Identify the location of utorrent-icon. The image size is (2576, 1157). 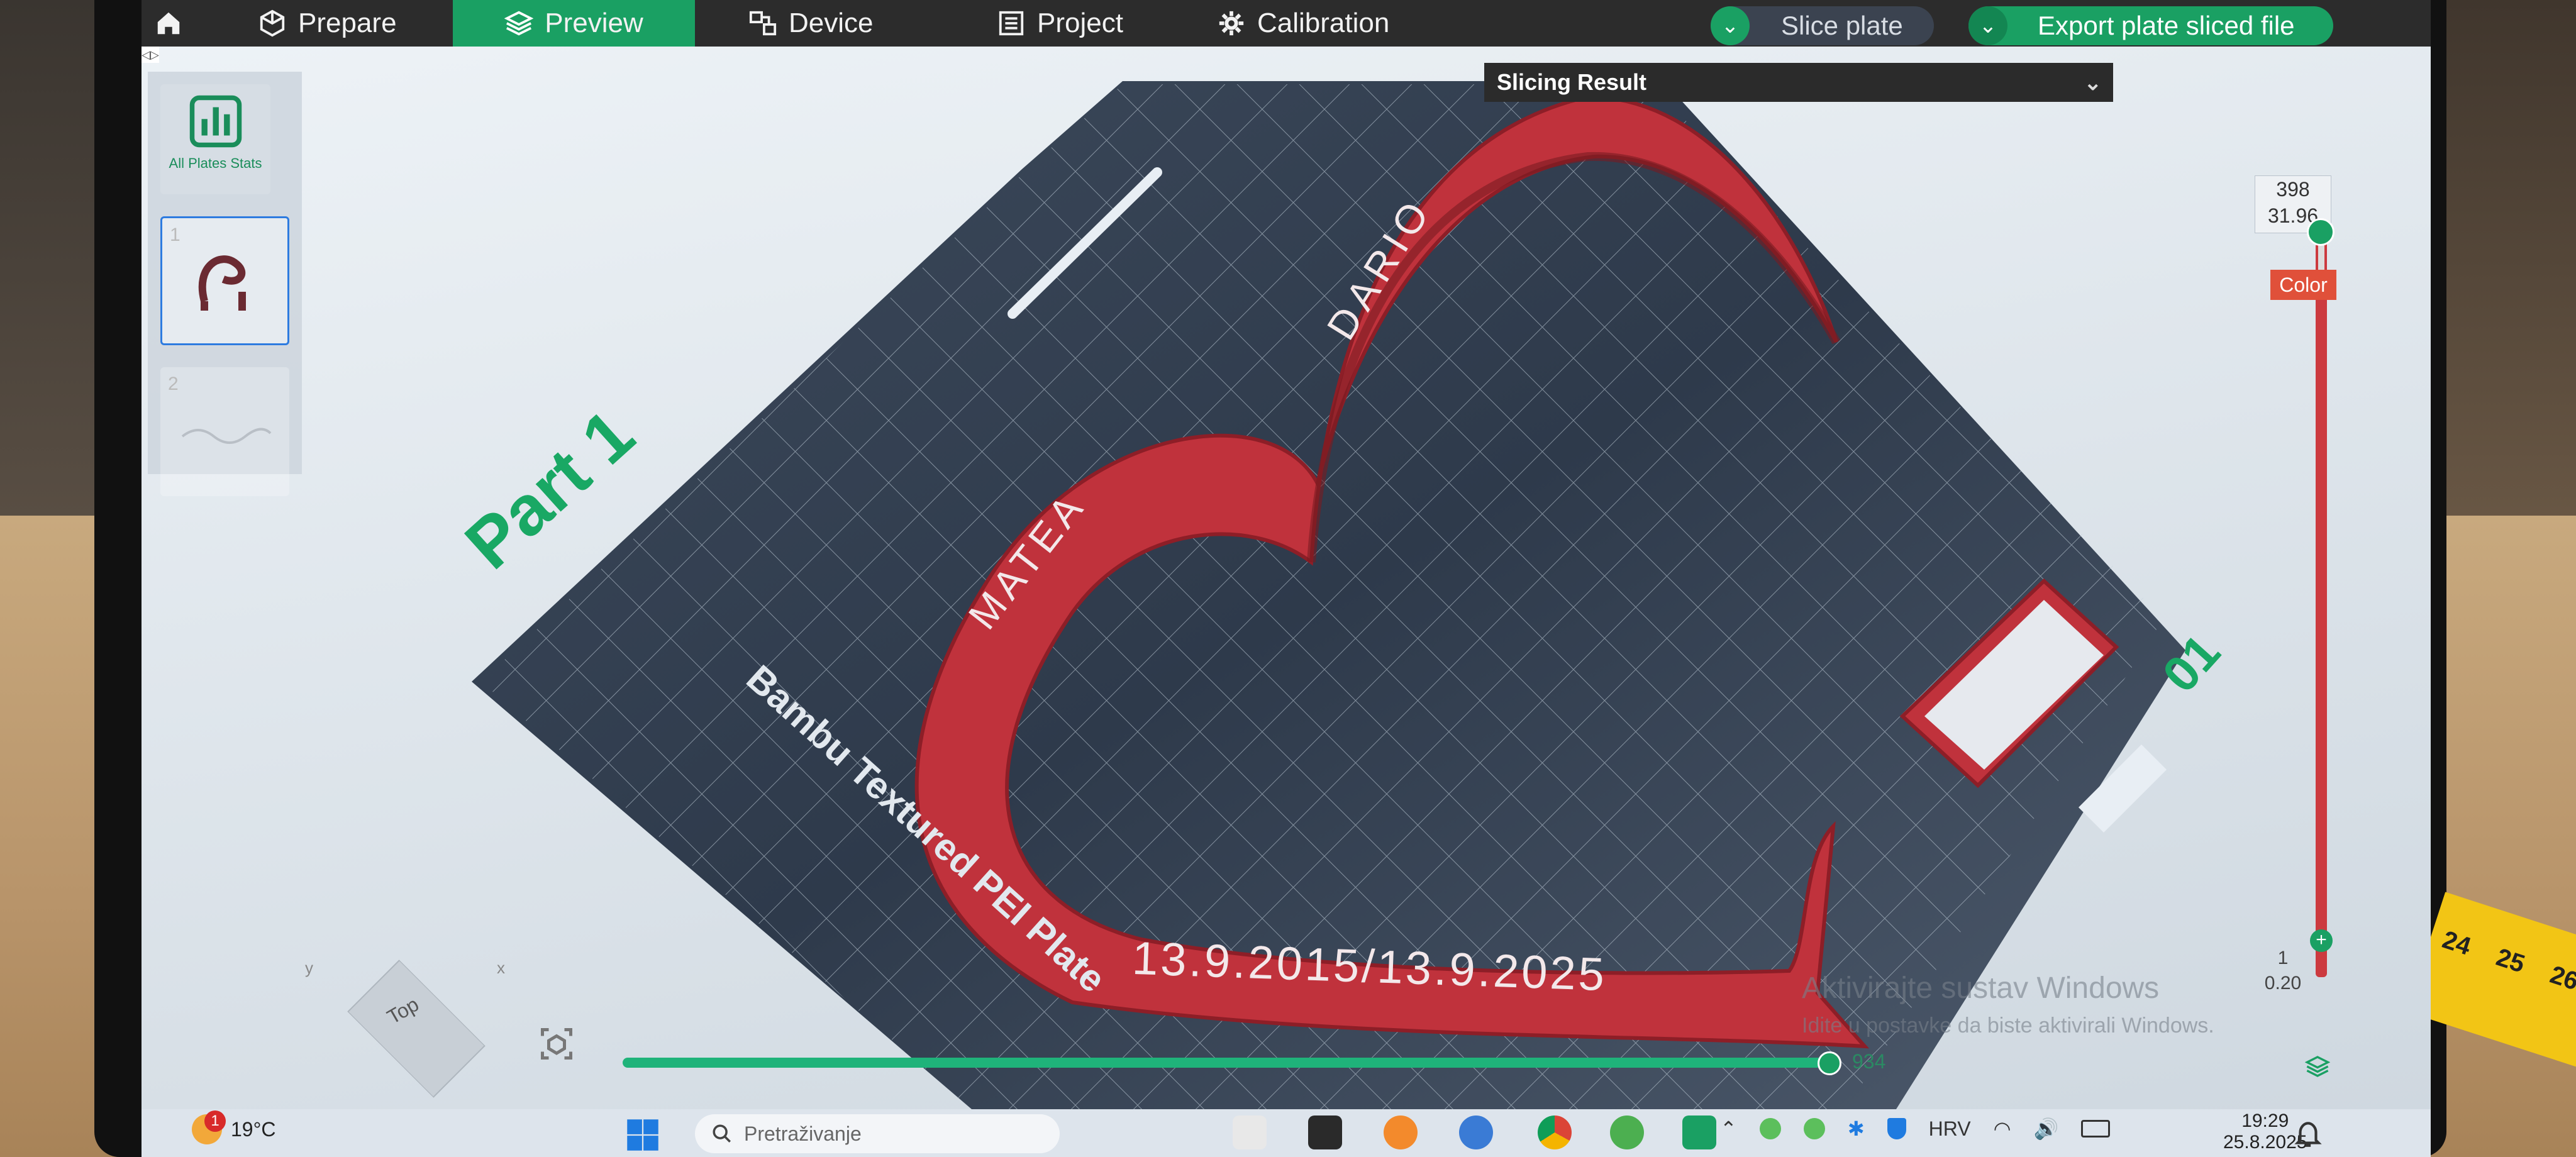
(1627, 1132).